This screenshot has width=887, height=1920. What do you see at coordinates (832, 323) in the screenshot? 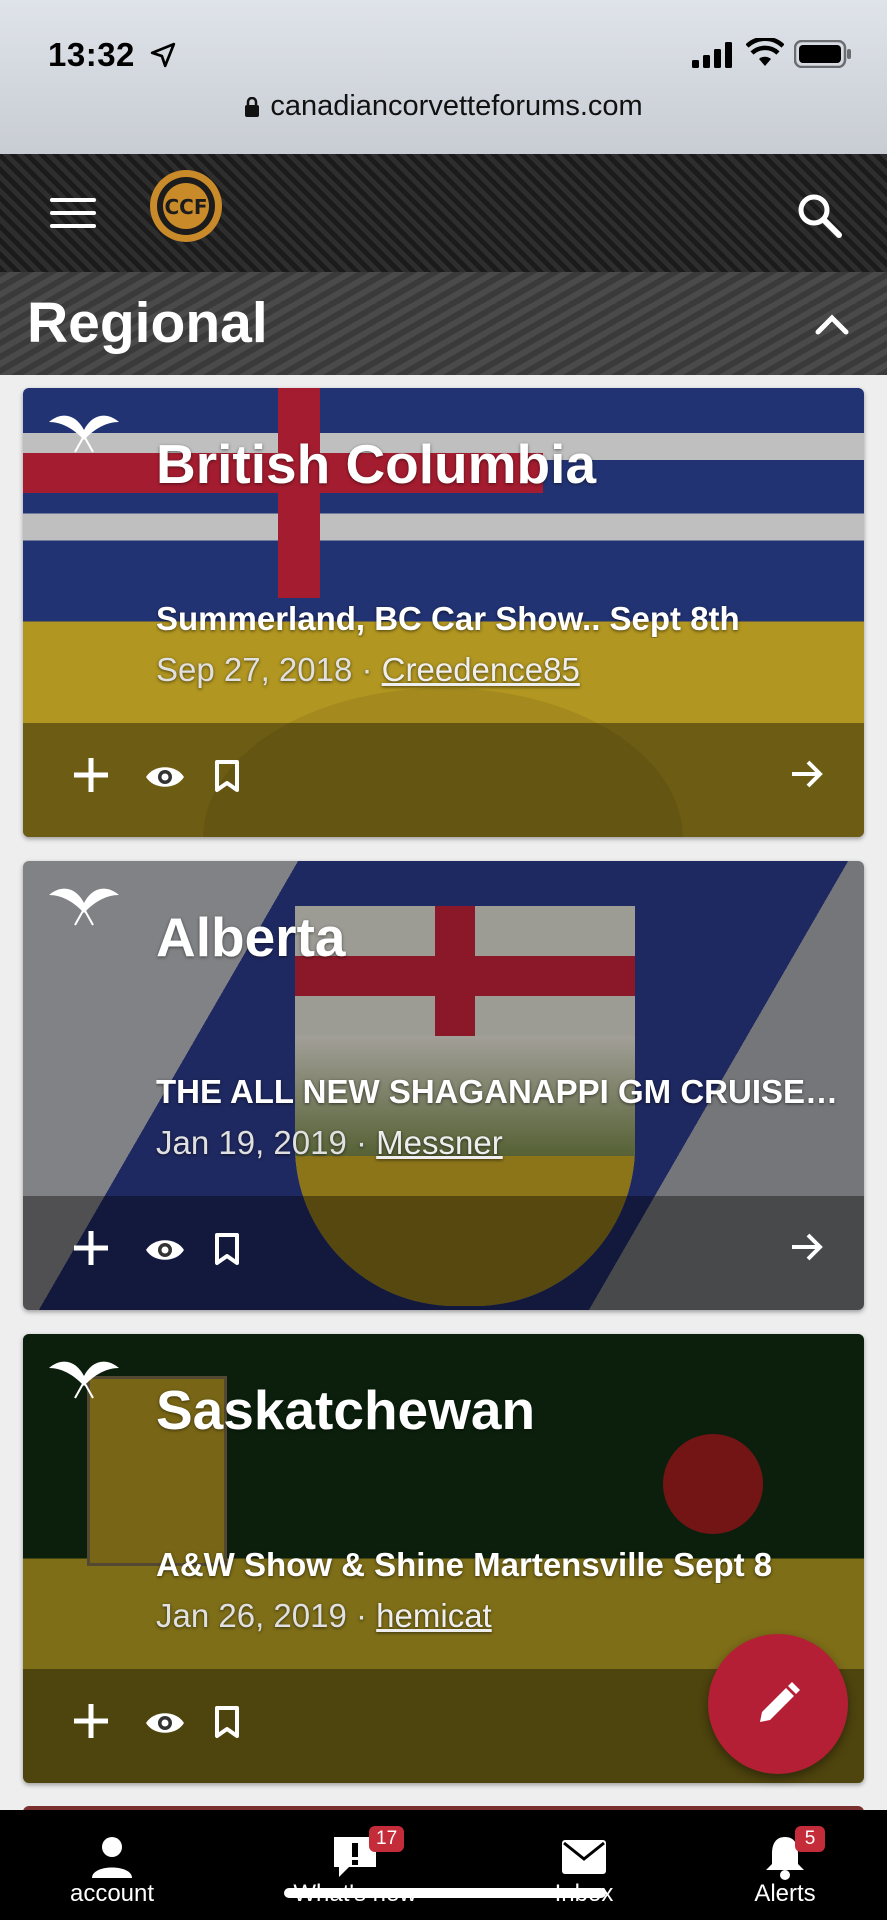
I see `chevron-up-icon` at bounding box center [832, 323].